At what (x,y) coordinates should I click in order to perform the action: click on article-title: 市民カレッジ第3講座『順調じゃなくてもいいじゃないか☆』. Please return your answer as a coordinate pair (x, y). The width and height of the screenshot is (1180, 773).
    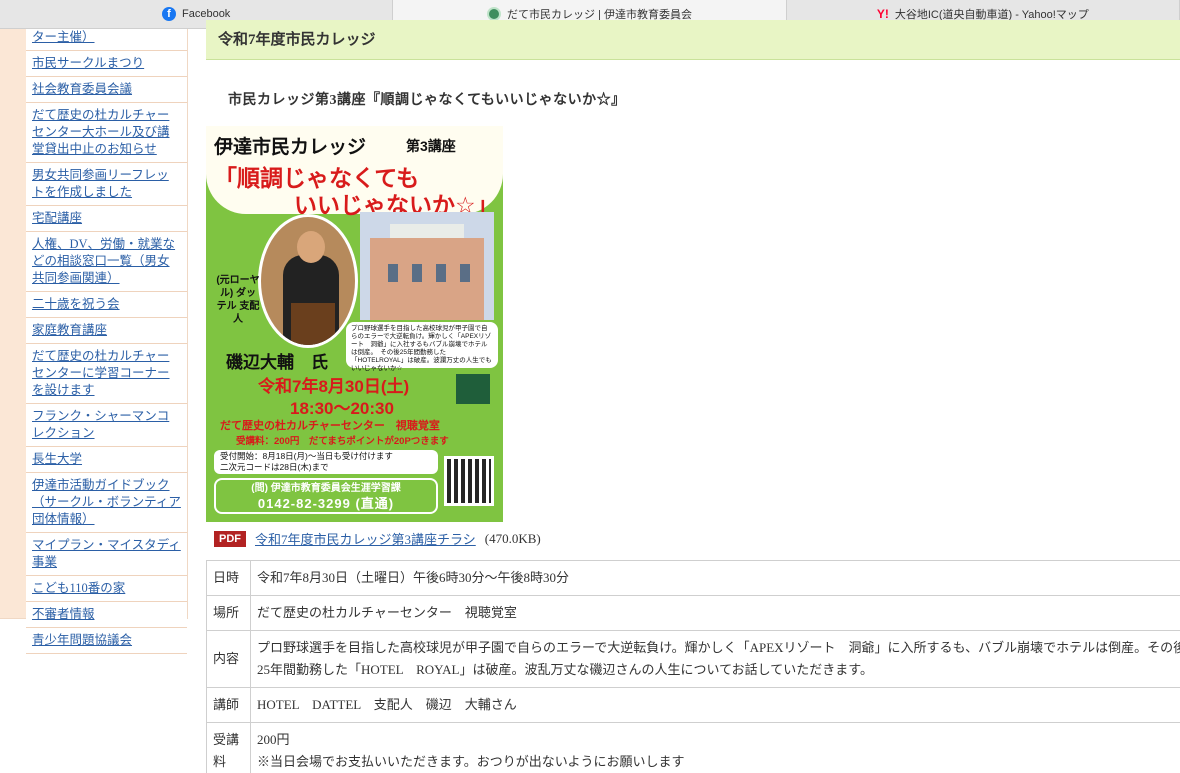
    Looking at the image, I should click on (427, 100).